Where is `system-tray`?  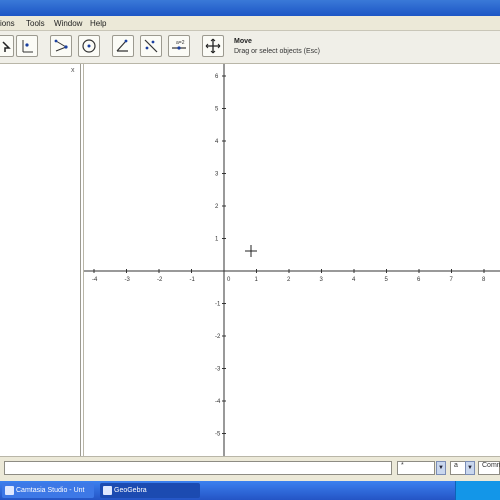
system-tray is located at coordinates (477, 490).